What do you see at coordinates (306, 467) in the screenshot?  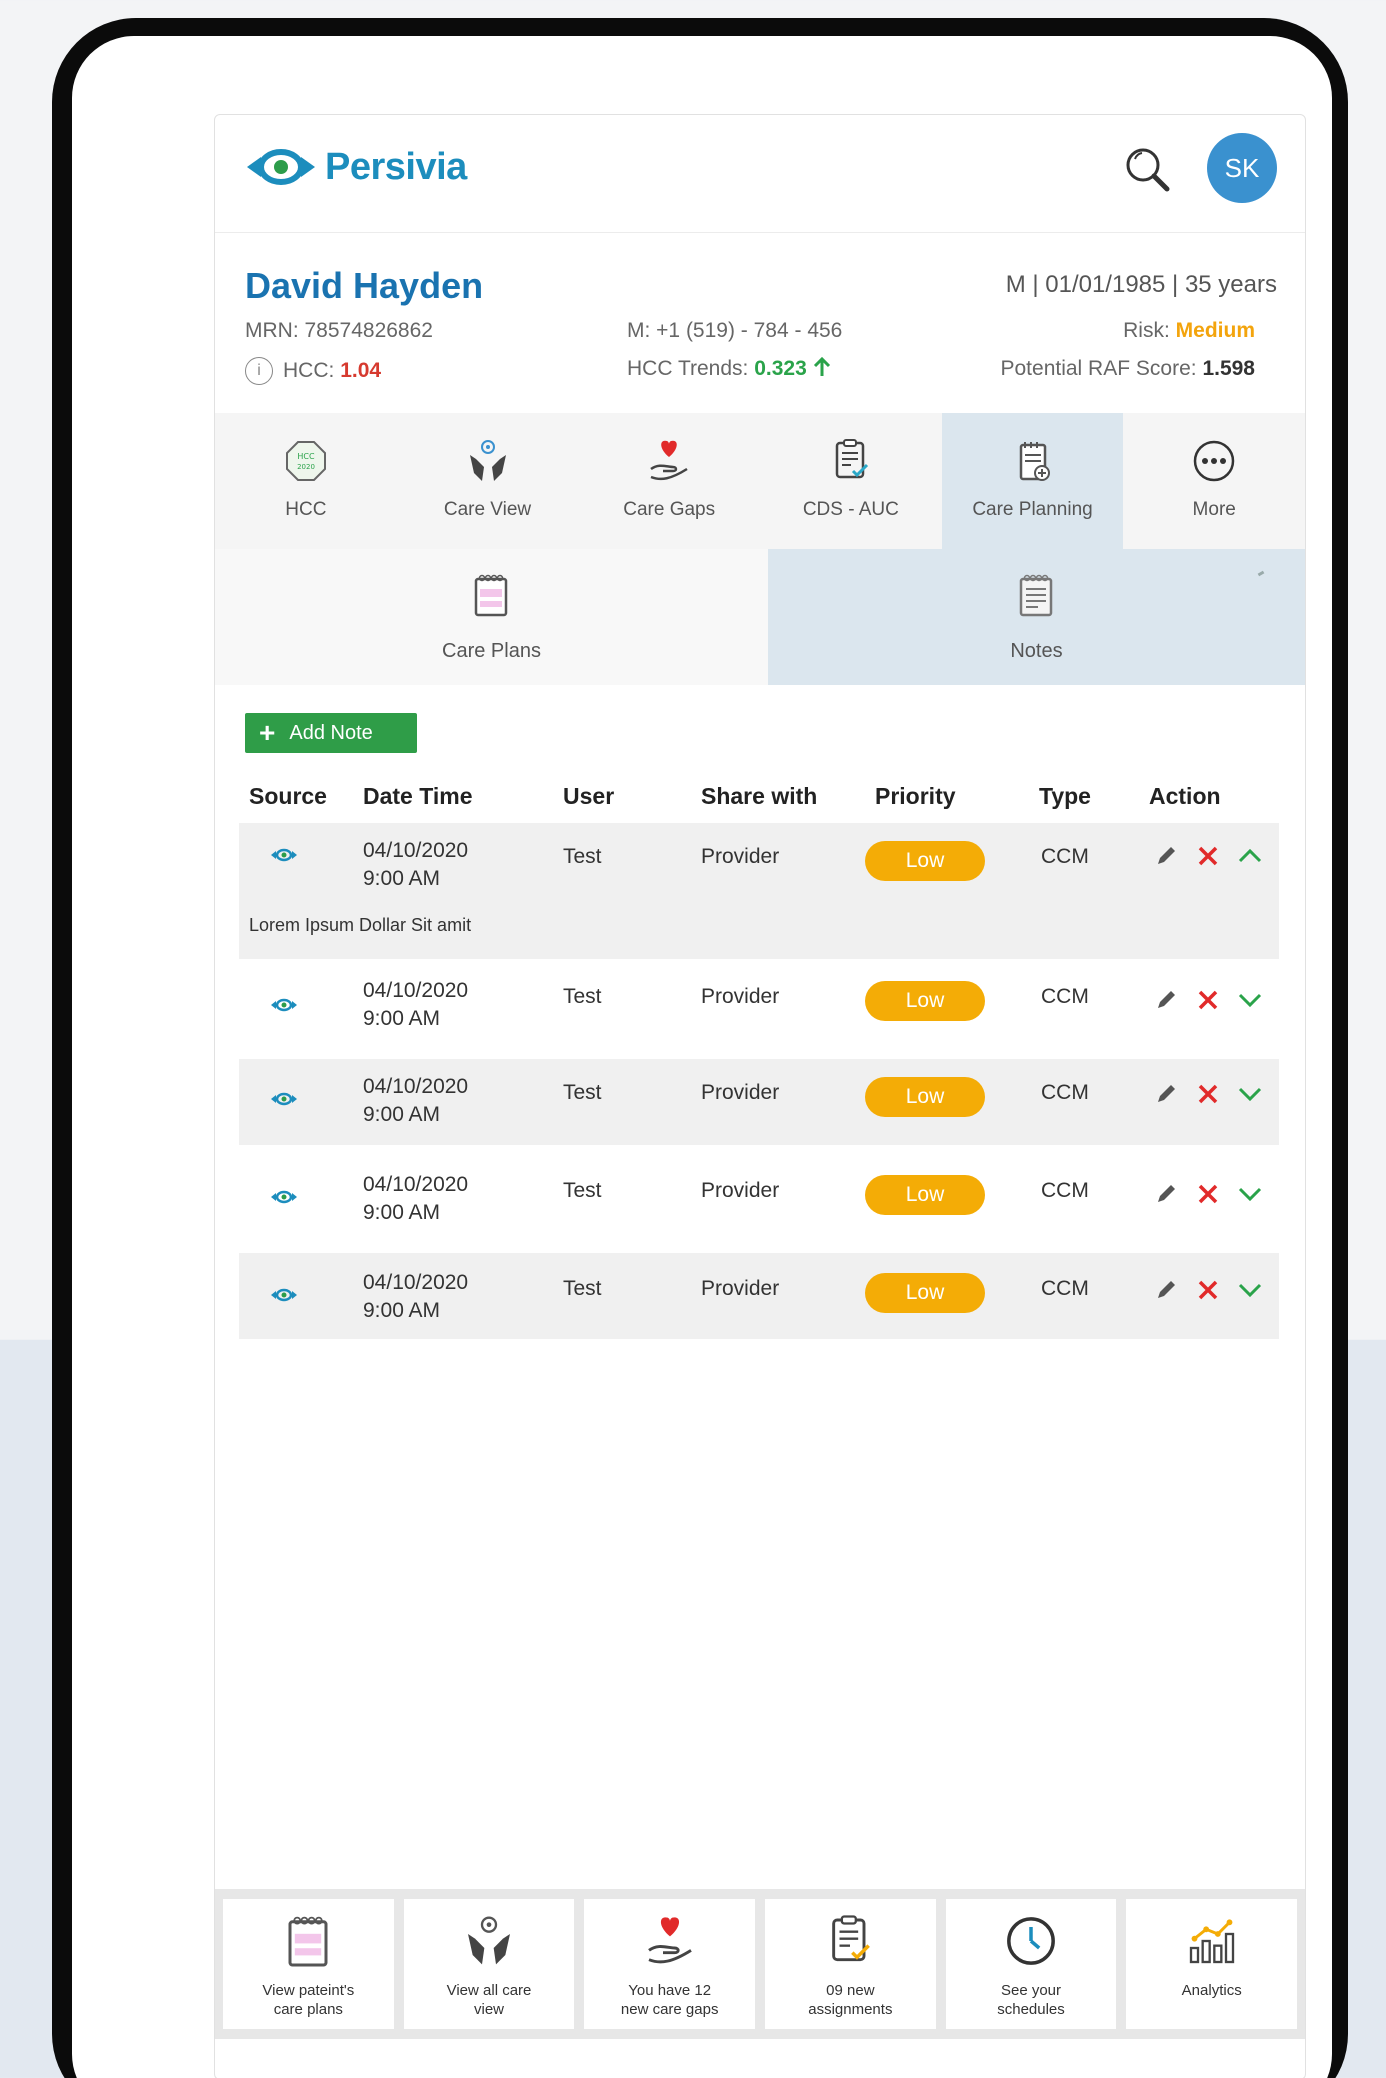 I see `svg-text: 2020` at bounding box center [306, 467].